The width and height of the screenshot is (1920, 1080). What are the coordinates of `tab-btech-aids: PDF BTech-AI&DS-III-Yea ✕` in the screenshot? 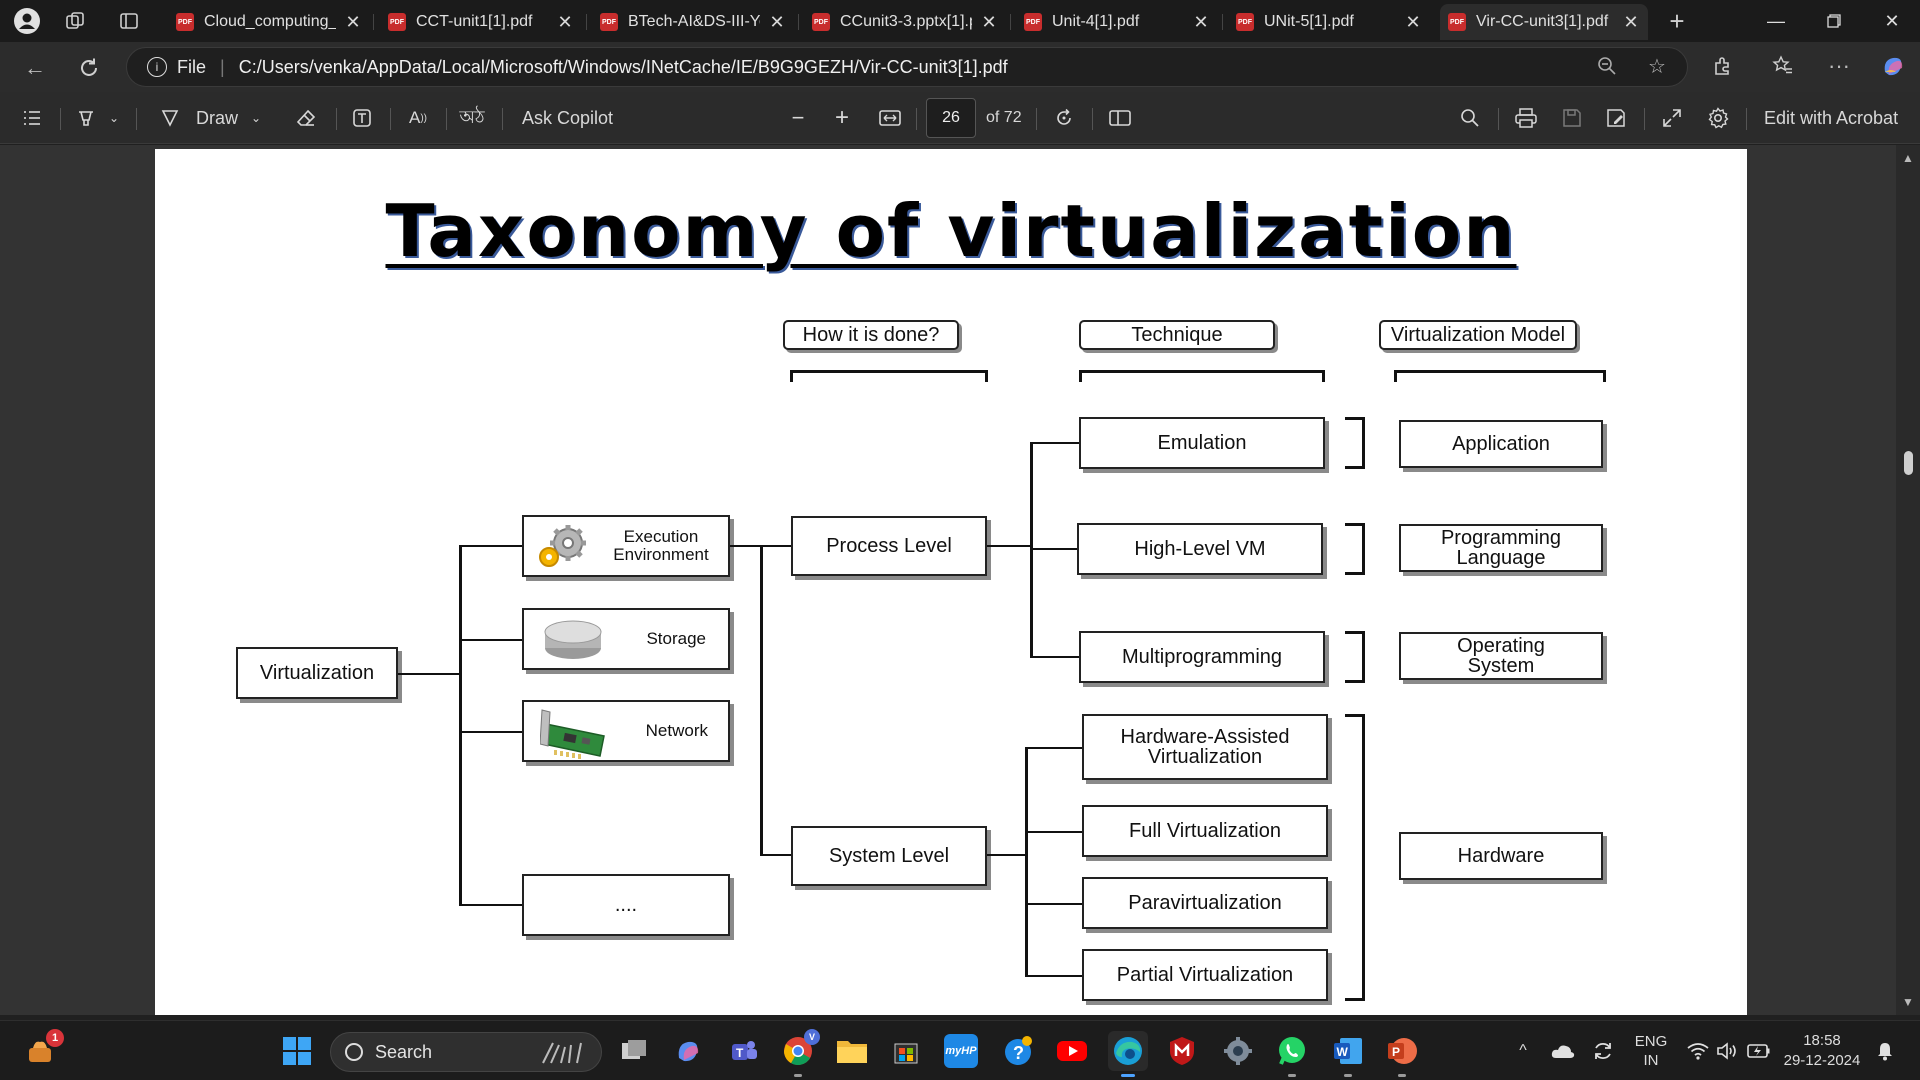 It's located at (693, 22).